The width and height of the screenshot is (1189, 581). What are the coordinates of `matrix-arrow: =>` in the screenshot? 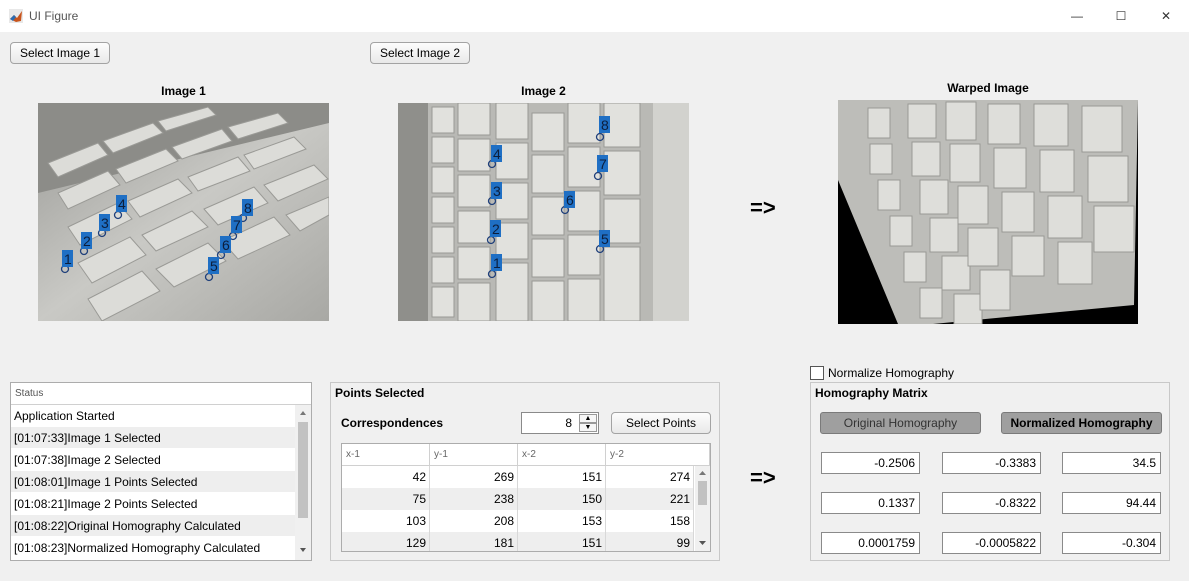 It's located at (763, 477).